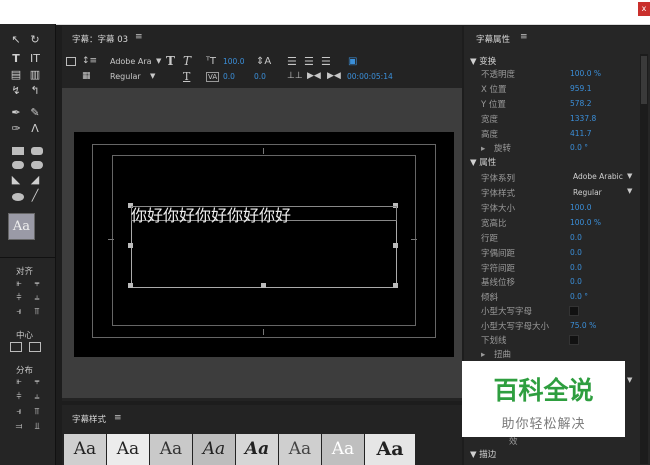  What do you see at coordinates (16, 91) in the screenshot?
I see `path-type-tool-icon: ↯` at bounding box center [16, 91].